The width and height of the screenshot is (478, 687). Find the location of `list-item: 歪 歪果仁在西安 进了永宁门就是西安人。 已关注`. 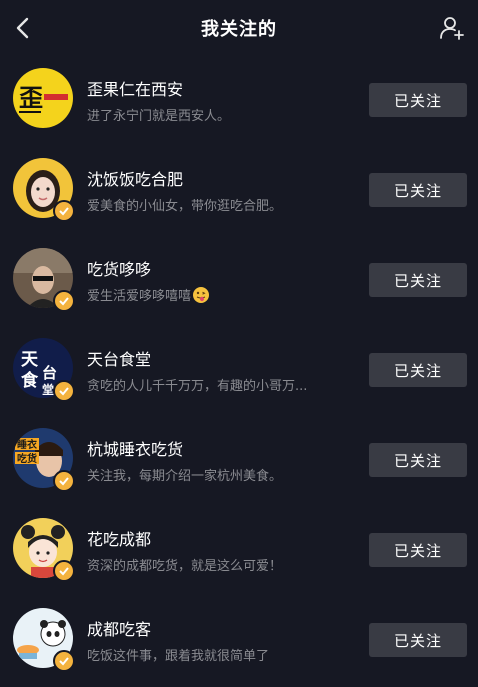

list-item: 歪 歪果仁在西安 进了永宁门就是西安人。 已关注 is located at coordinates (239, 100).